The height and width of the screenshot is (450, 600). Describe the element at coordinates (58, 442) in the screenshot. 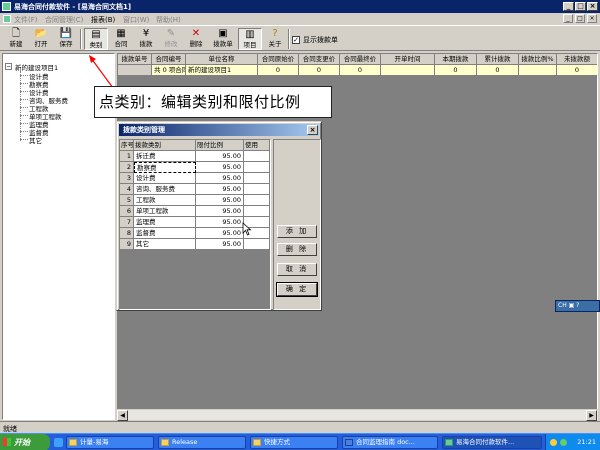

I see `quicklaunch-ie-icon` at that location.